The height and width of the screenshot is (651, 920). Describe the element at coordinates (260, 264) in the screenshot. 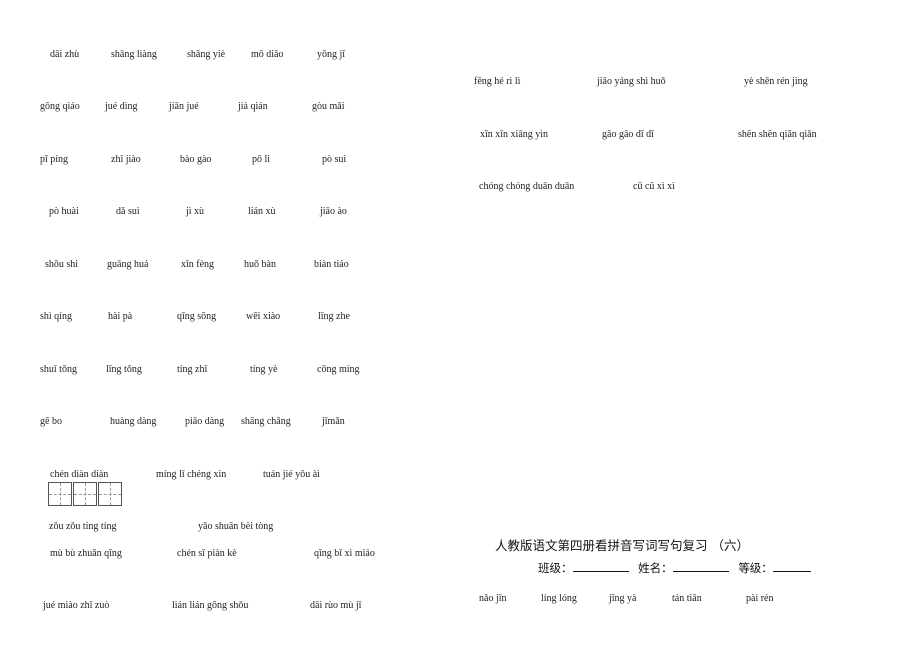

I see `pinyin-word: huǒ bàn` at that location.